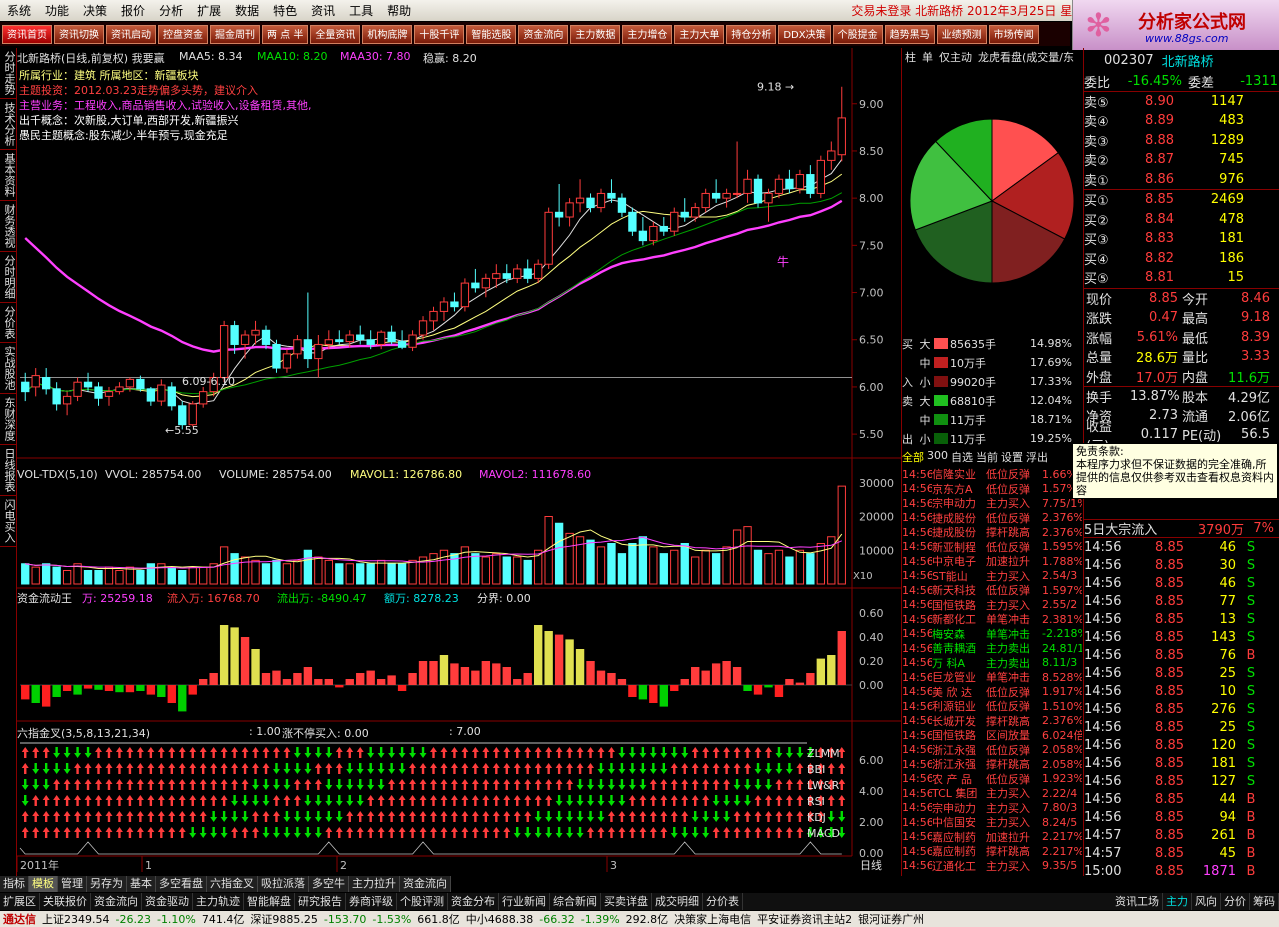 The image size is (1279, 927). Describe the element at coordinates (235, 34) in the screenshot. I see `toolbar-button-4: 掘金周刊` at that location.